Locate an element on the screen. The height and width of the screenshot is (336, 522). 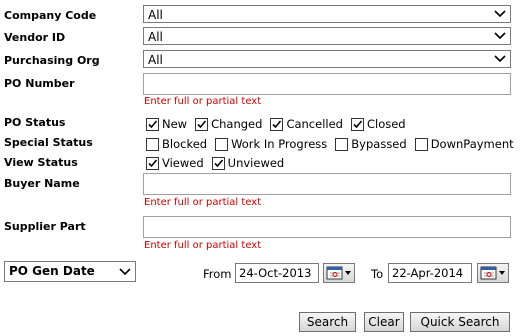
to-label: To is located at coordinates (377, 274).